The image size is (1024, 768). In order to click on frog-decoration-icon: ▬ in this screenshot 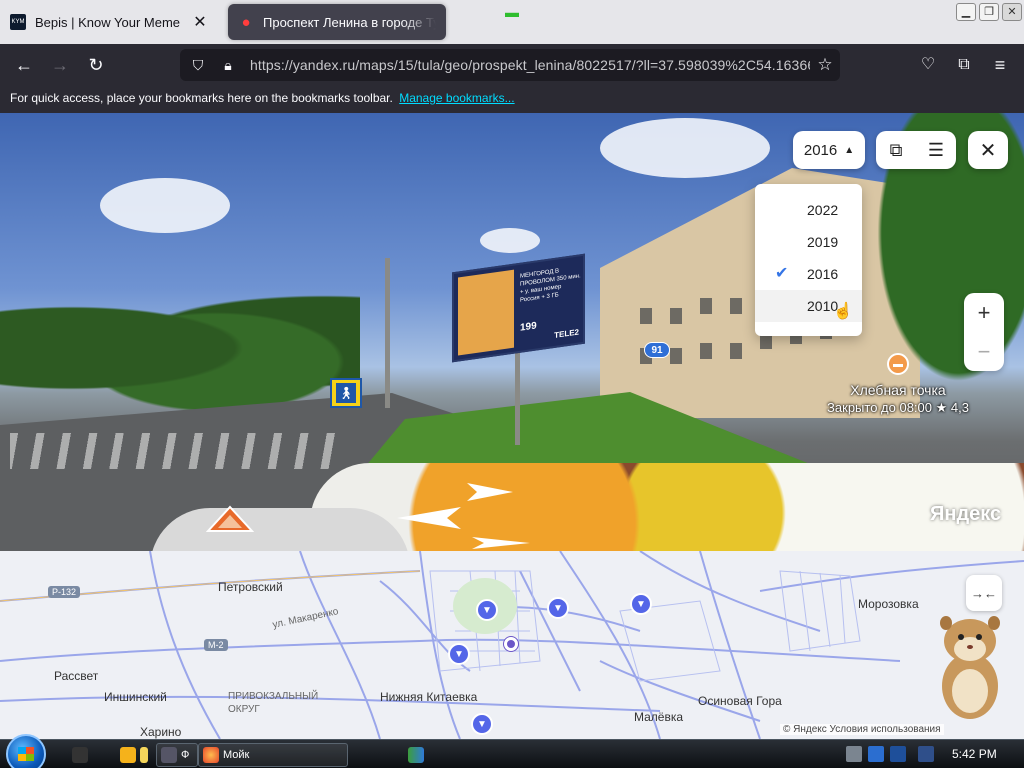, I will do `click(512, 12)`.